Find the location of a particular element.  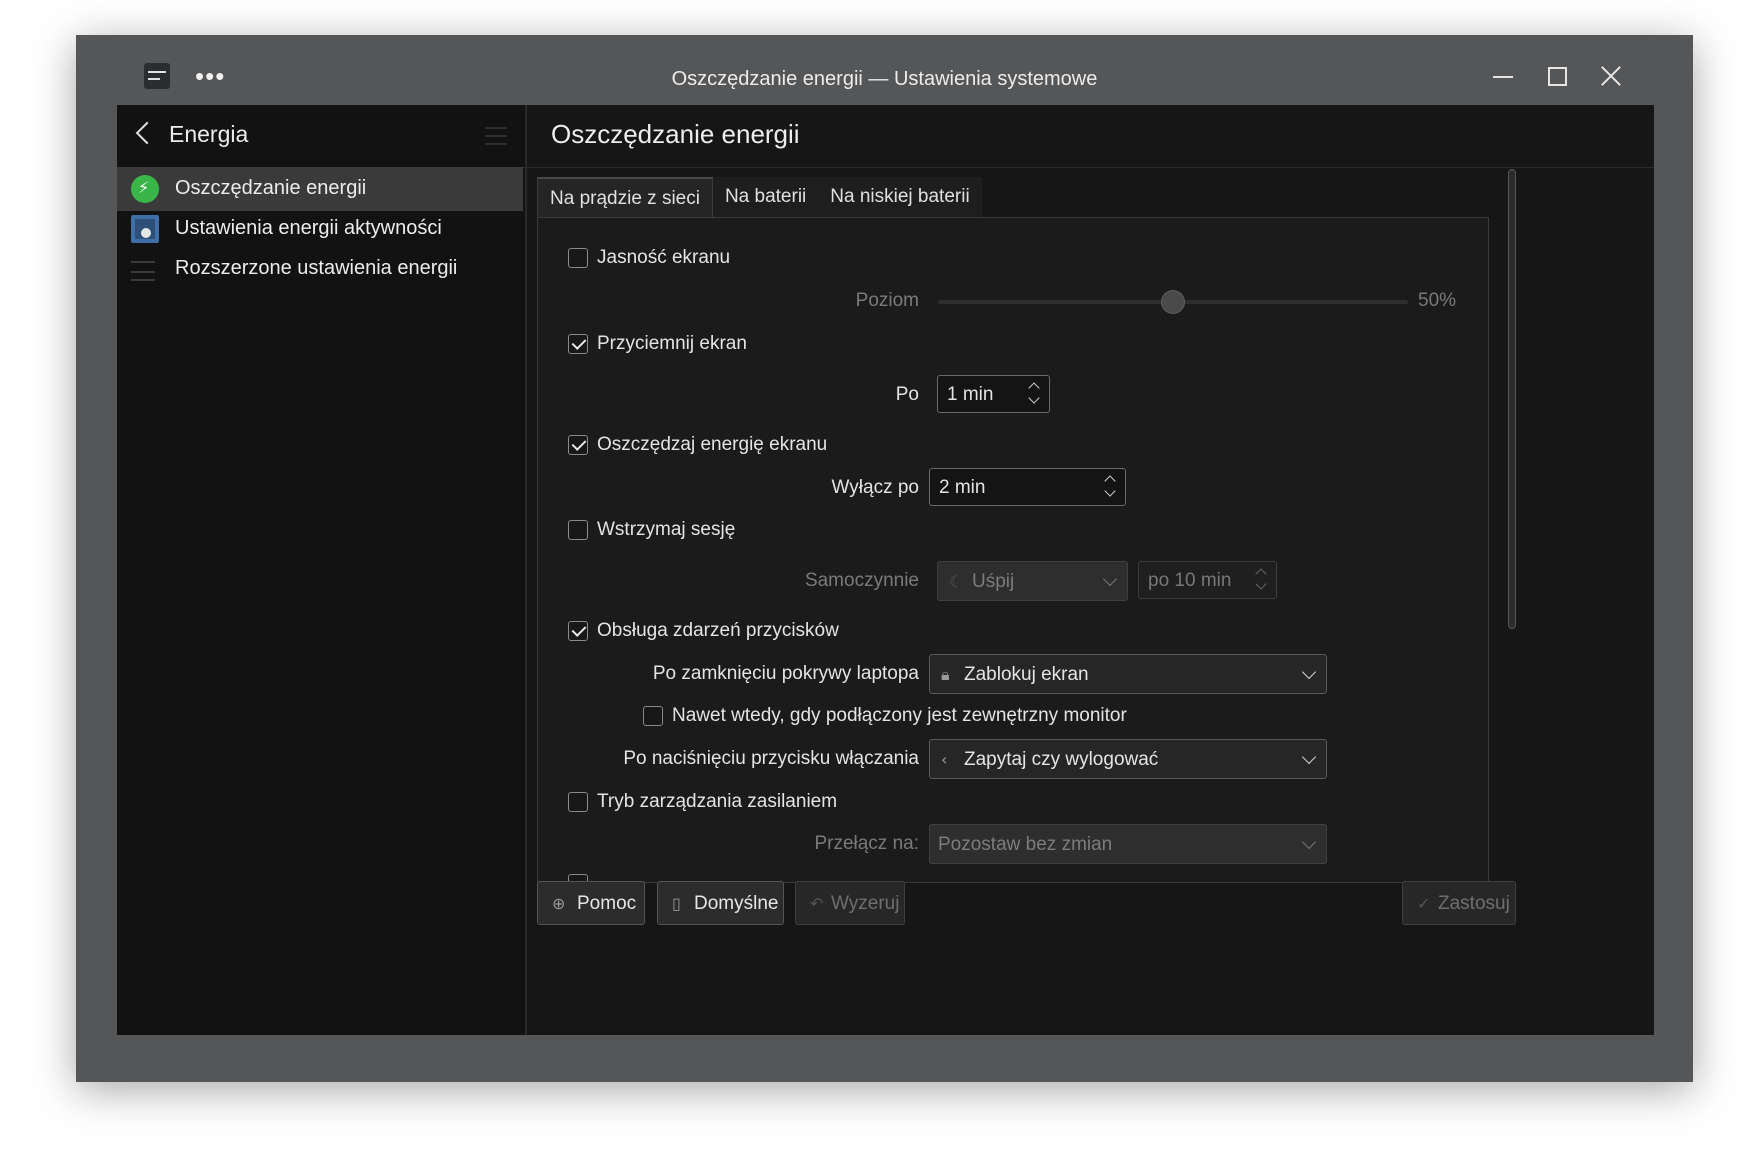

logout-icon: ‹ is located at coordinates (944, 759).